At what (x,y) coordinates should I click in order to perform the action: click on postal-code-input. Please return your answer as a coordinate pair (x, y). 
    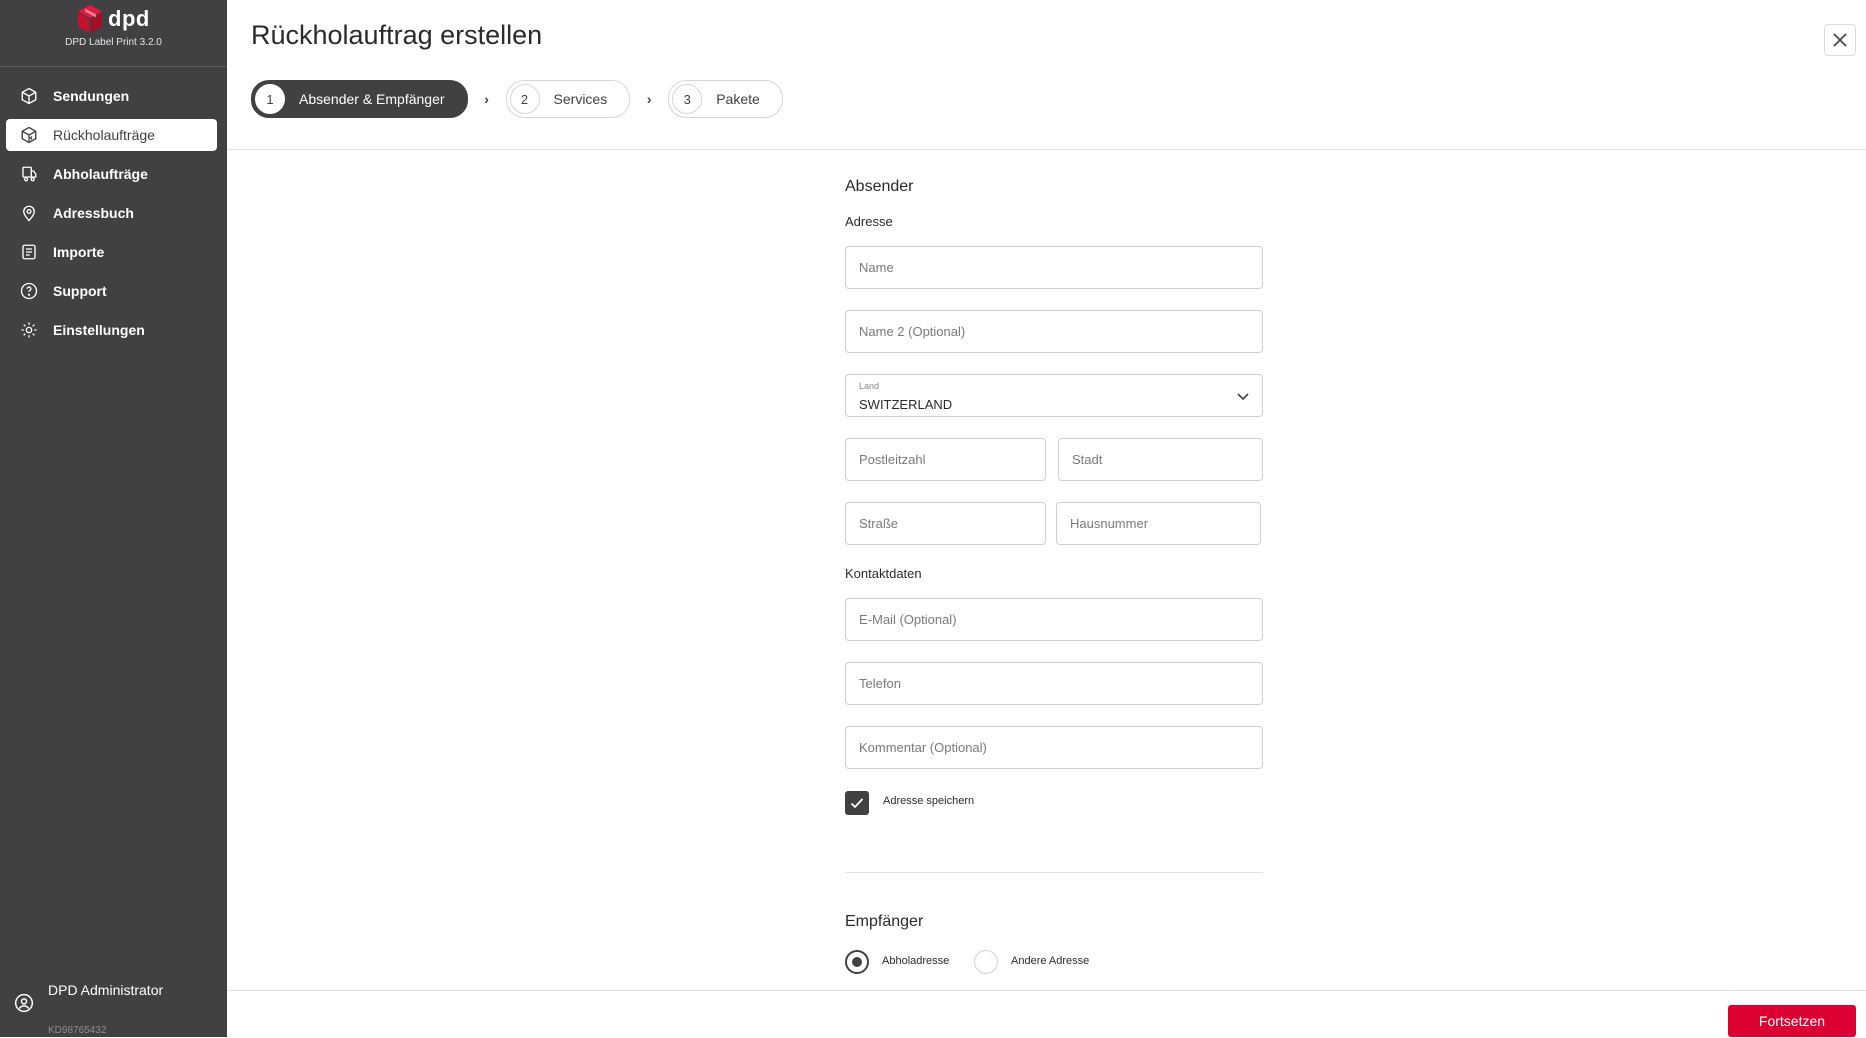
    Looking at the image, I should click on (945, 459).